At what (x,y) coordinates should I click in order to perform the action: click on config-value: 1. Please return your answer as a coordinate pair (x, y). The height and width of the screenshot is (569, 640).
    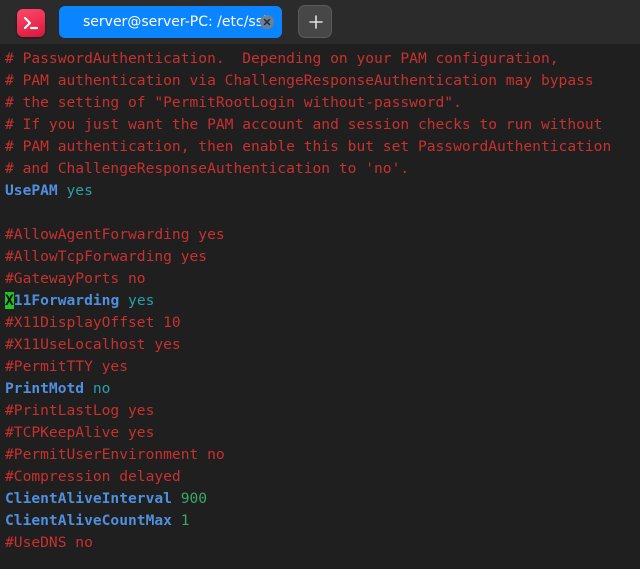
    Looking at the image, I should click on (185, 520).